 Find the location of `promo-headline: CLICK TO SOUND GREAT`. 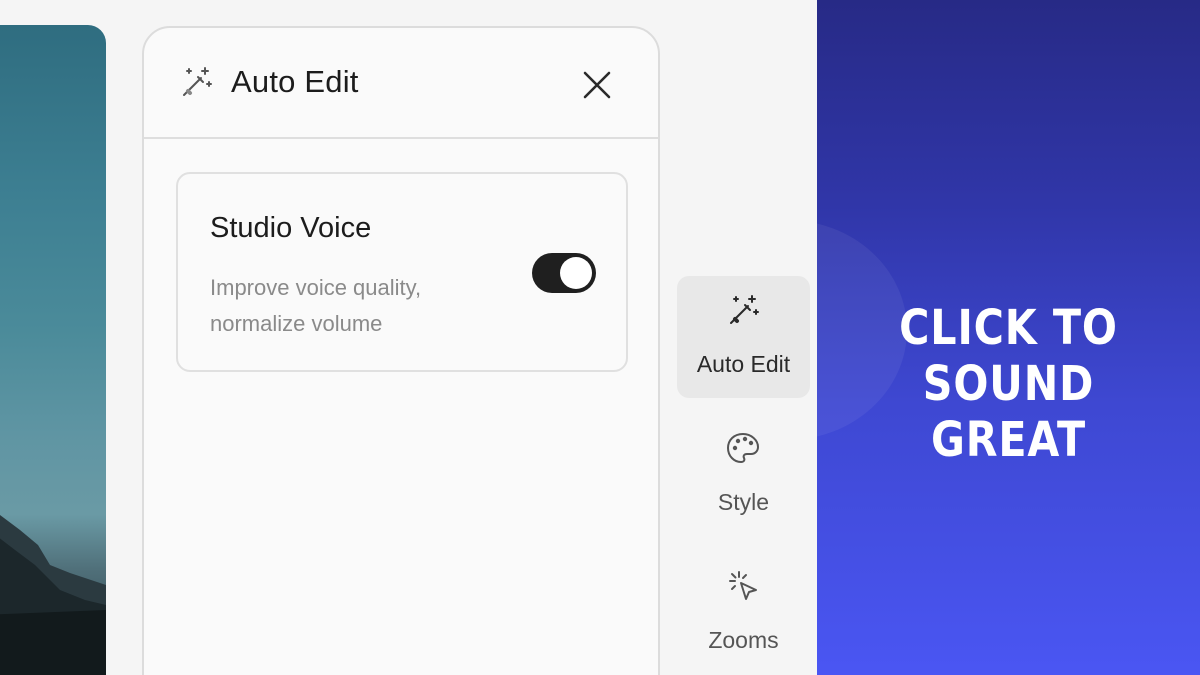

promo-headline: CLICK TO SOUND GREAT is located at coordinates (1008, 384).